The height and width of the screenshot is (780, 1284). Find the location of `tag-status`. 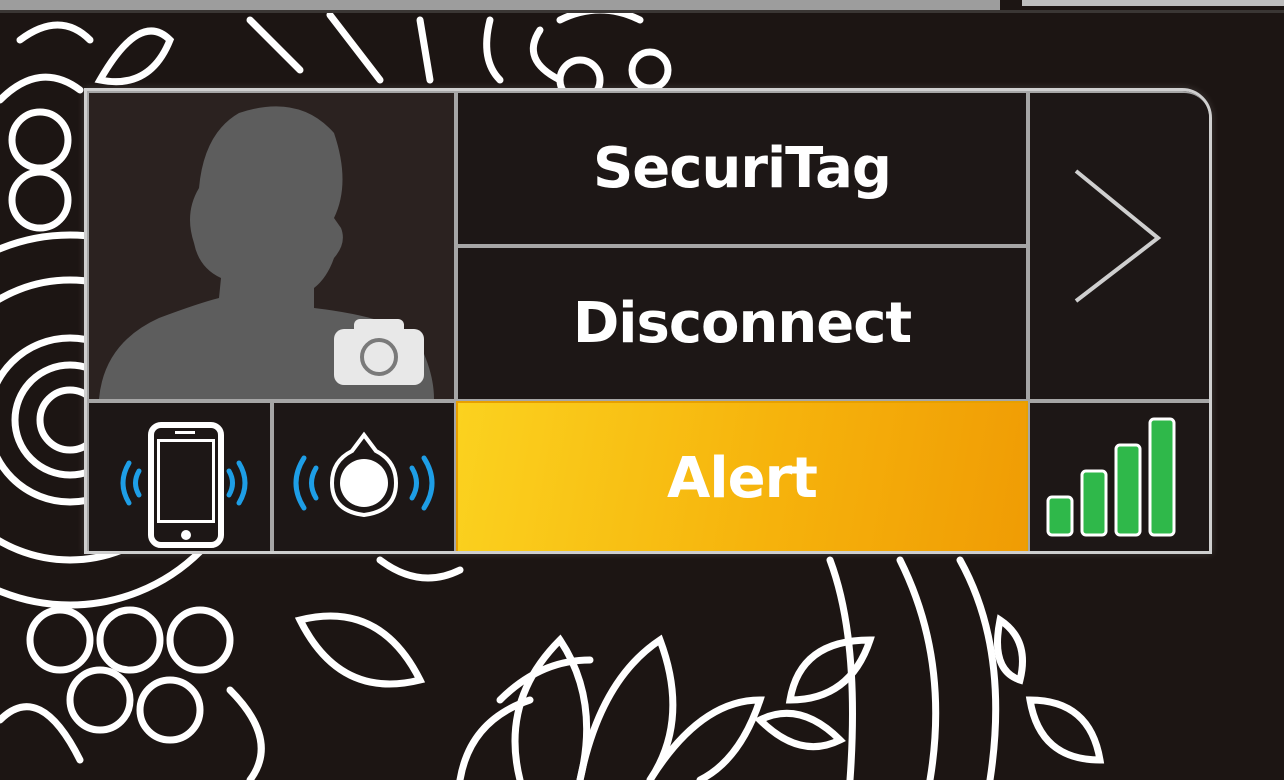

tag-status is located at coordinates (364, 476).